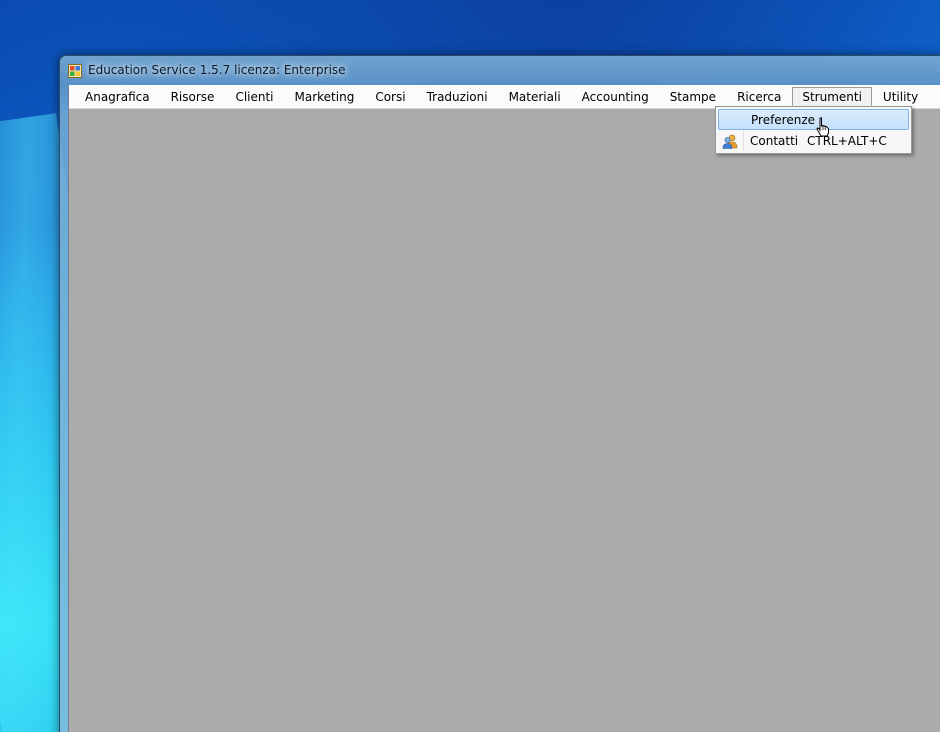 The height and width of the screenshot is (732, 940). I want to click on app-window-icon, so click(75, 71).